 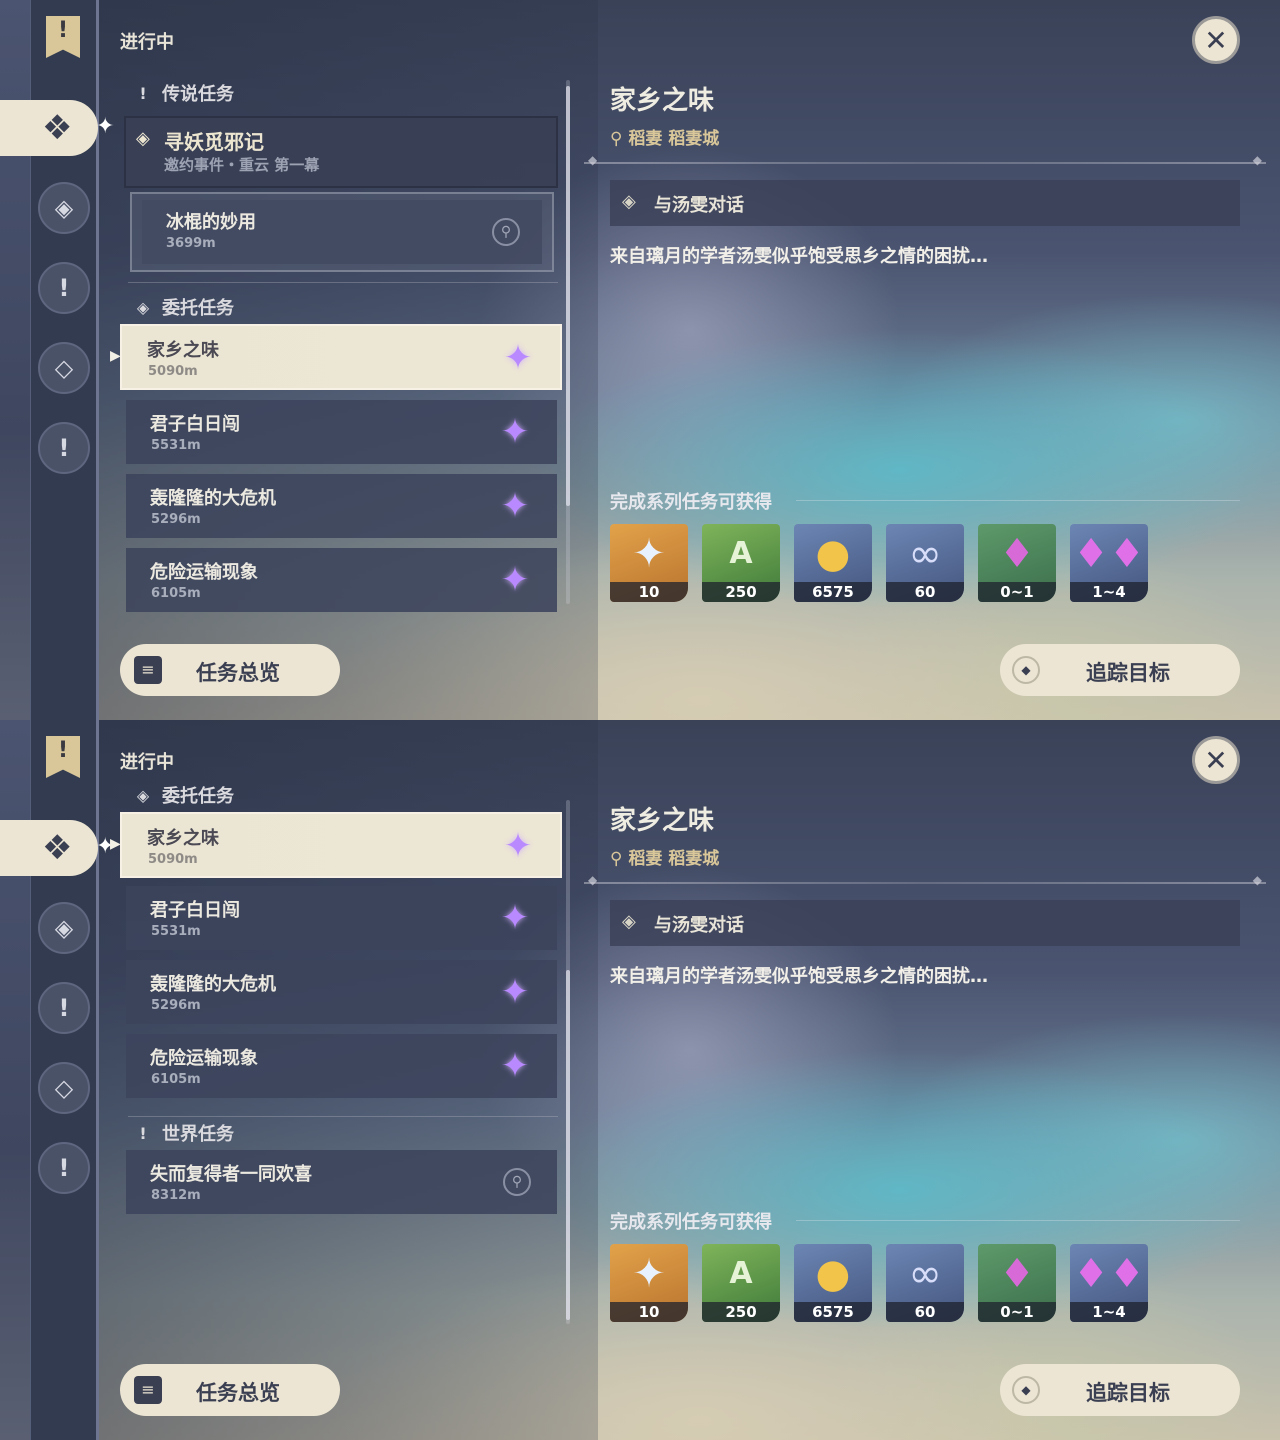 I want to click on objective-diamond-icon: ◈, so click(x=629, y=201).